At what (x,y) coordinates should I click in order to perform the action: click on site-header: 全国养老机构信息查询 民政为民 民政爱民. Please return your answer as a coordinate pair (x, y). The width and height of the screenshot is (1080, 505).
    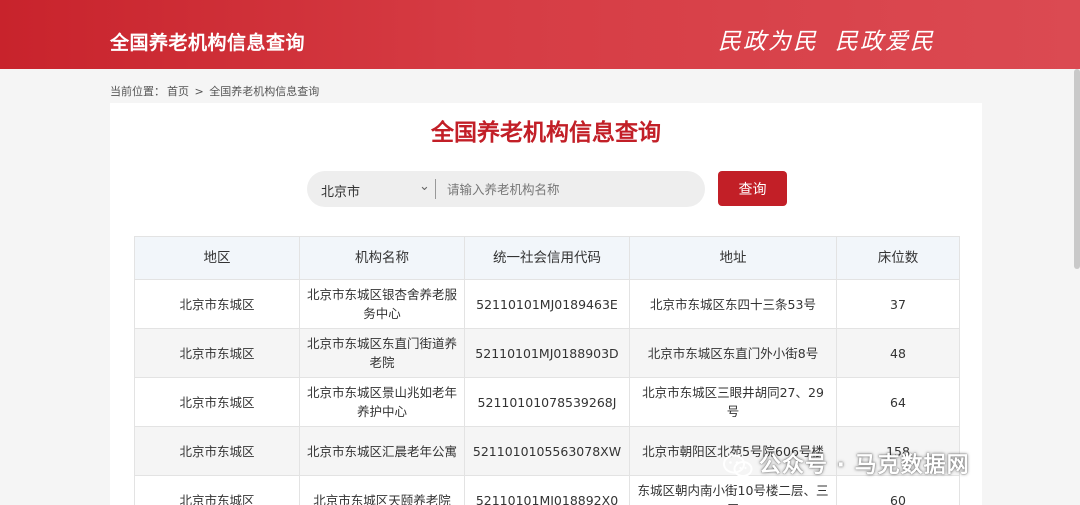
    Looking at the image, I should click on (540, 34).